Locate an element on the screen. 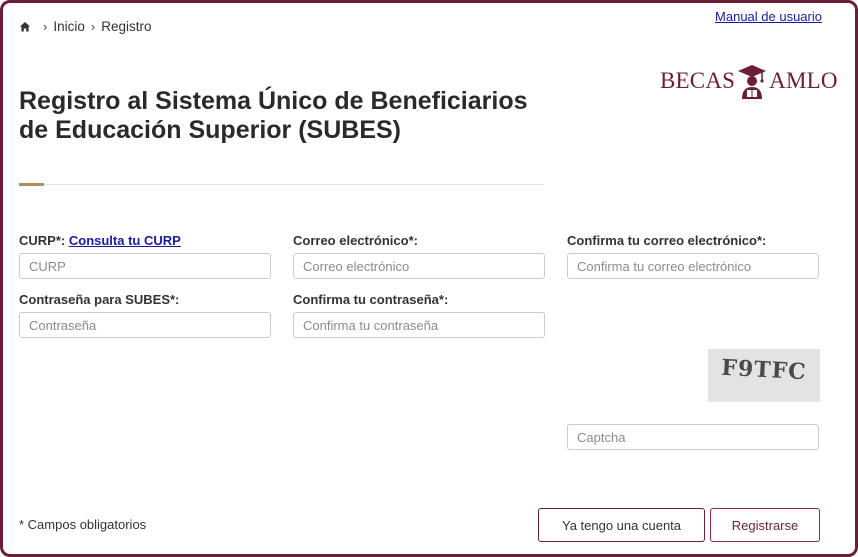  curp-input is located at coordinates (145, 266).